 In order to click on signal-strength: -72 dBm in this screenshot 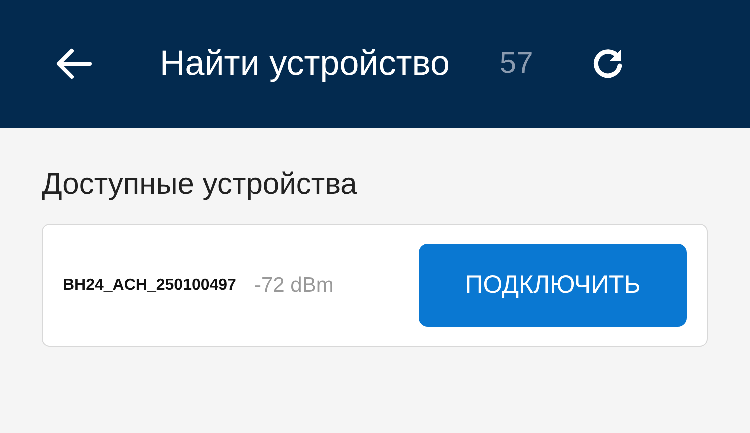, I will do `click(294, 286)`.